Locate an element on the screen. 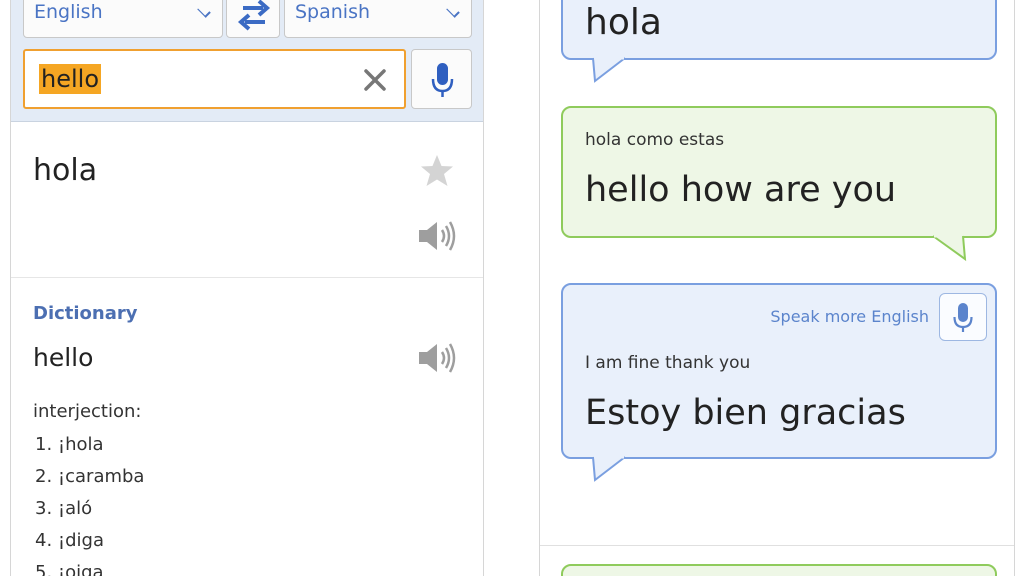 The width and height of the screenshot is (1024, 576). swap-icon is located at coordinates (254, 15).